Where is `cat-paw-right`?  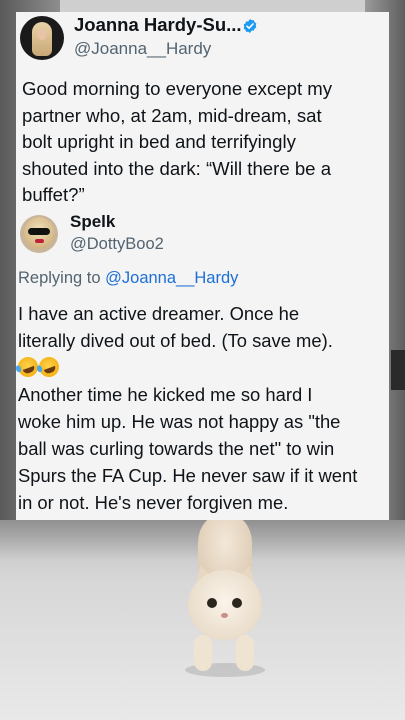 cat-paw-right is located at coordinates (245, 653).